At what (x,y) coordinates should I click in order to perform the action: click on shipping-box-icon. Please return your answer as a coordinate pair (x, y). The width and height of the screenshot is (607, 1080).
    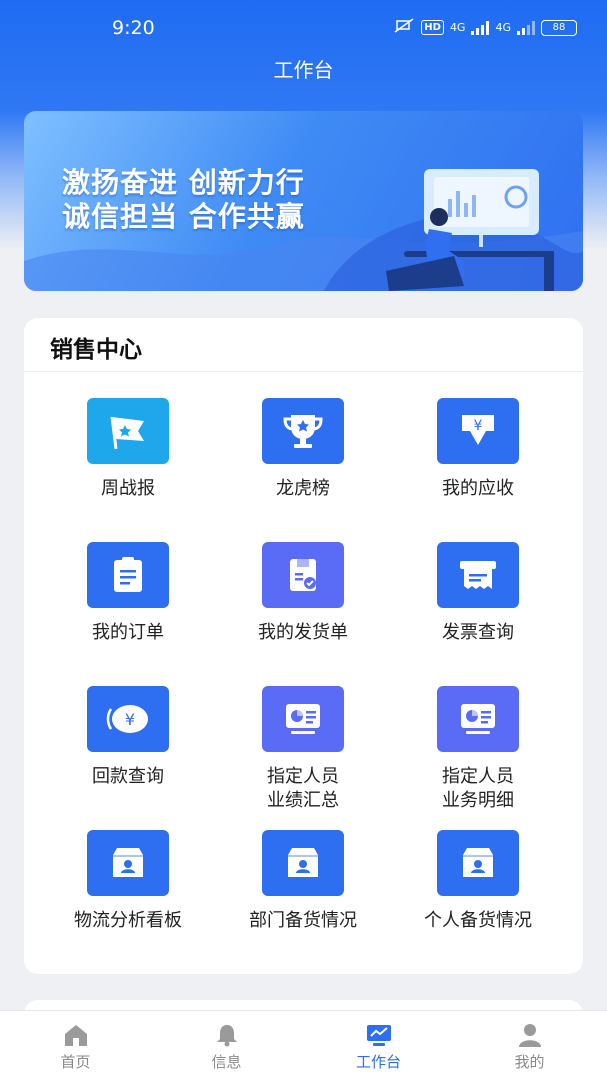
    Looking at the image, I should click on (303, 575).